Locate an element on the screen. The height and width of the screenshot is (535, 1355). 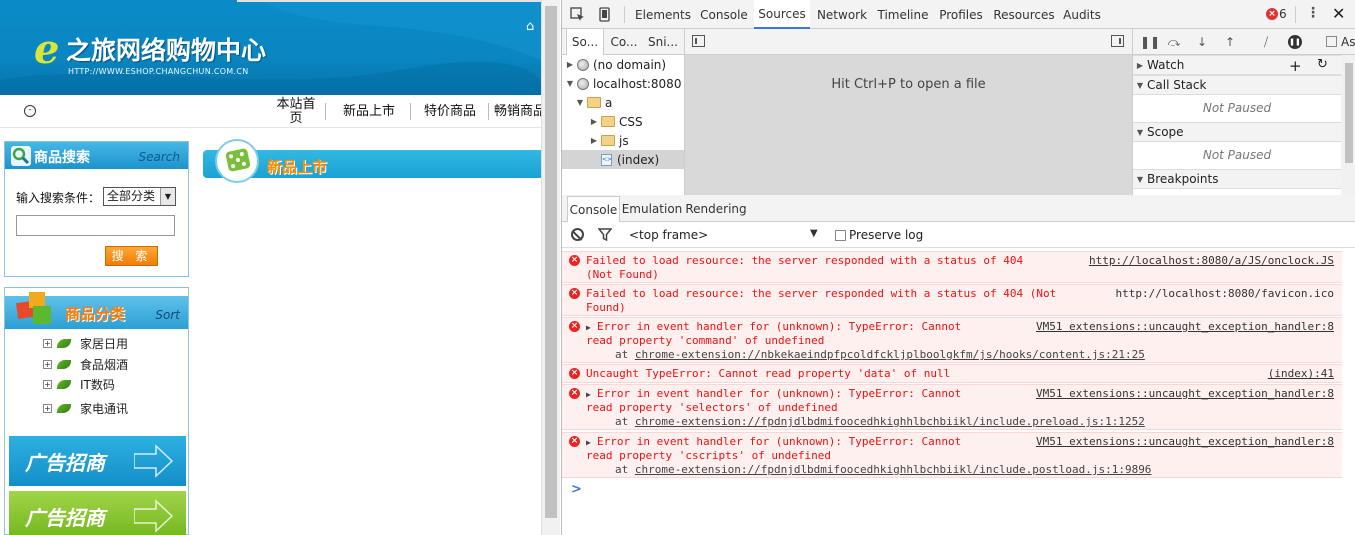
pause-icon: ❚❚ is located at coordinates (1150, 42).